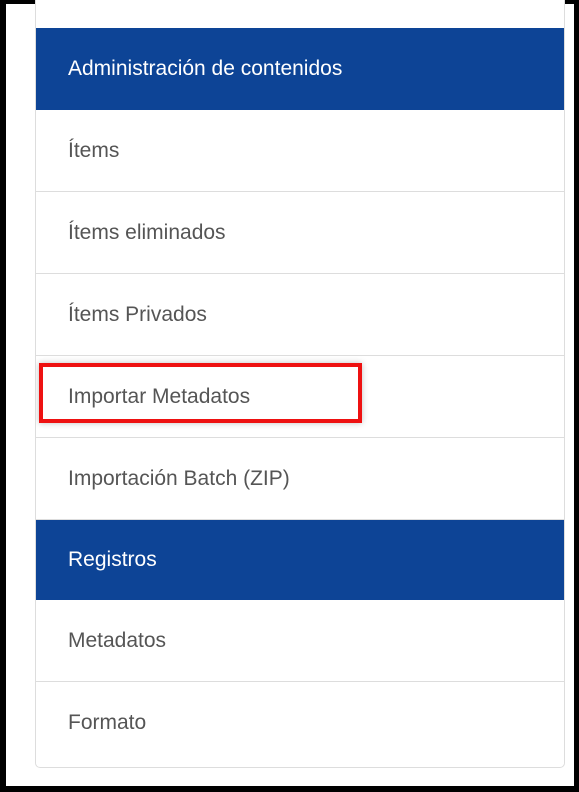 The height and width of the screenshot is (792, 579). I want to click on menu-item-label: Importación Batch (ZIP), so click(179, 478).